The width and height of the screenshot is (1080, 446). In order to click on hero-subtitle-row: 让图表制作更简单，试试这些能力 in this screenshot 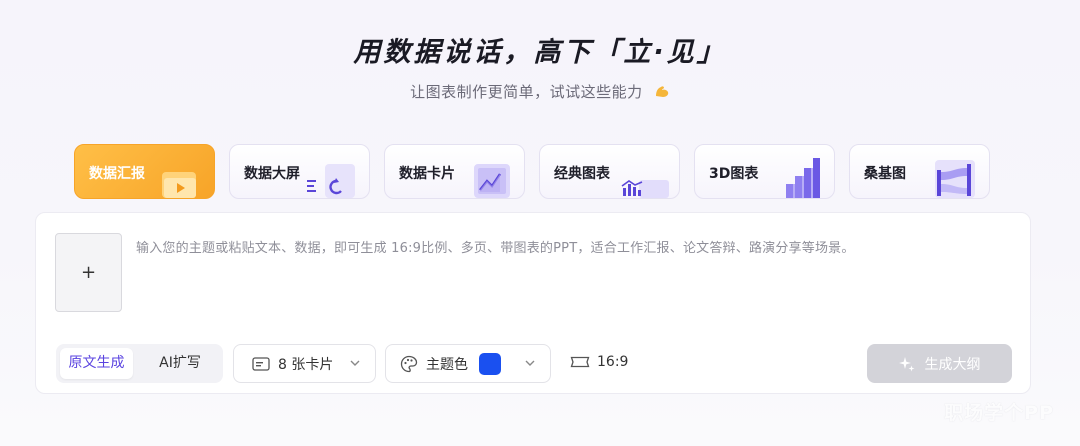, I will do `click(540, 91)`.